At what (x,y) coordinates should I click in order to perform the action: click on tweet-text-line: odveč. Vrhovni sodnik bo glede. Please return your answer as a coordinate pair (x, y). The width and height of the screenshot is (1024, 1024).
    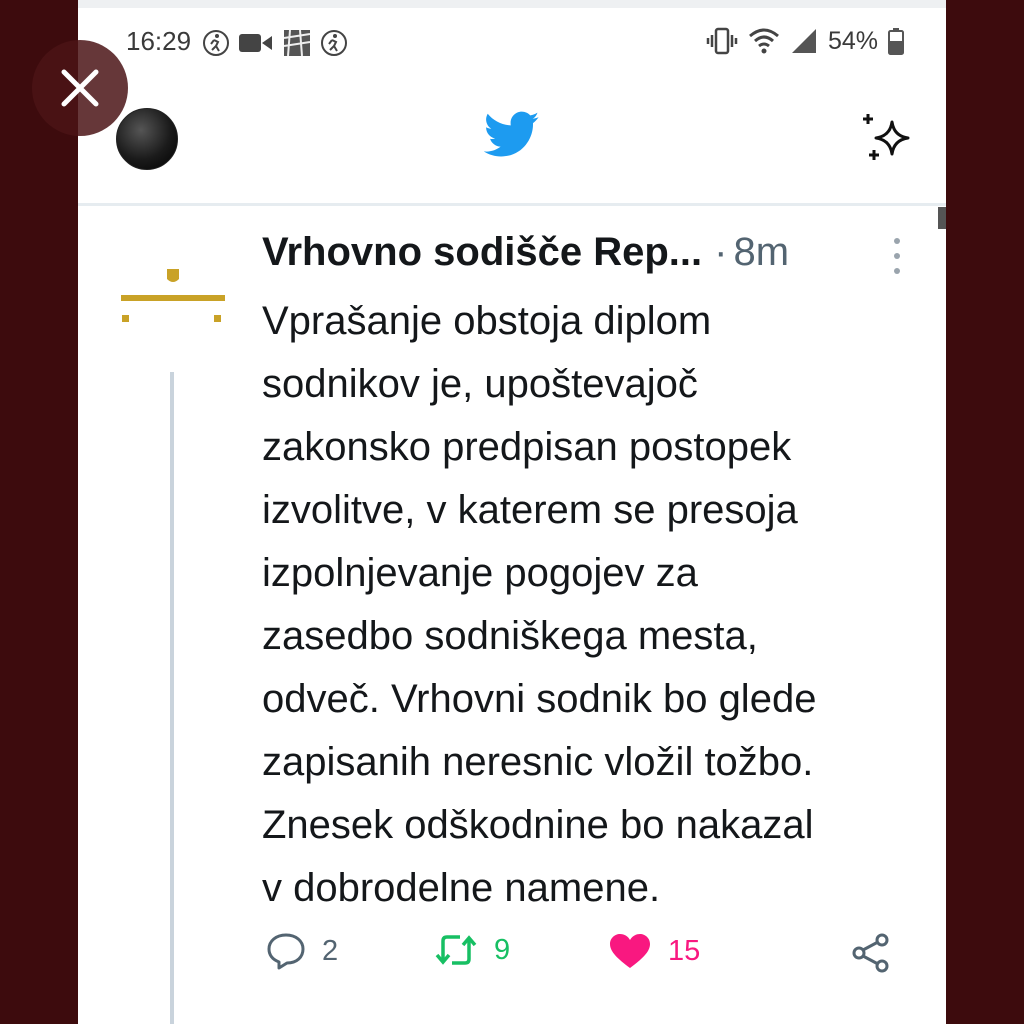
    Looking at the image, I should click on (539, 699).